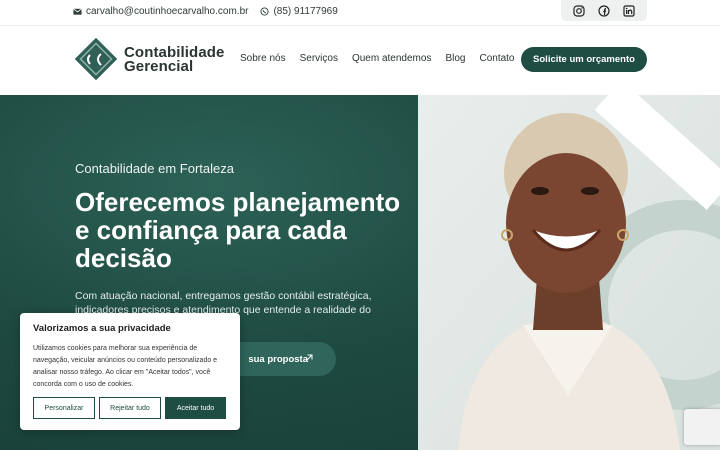 Image resolution: width=720 pixels, height=450 pixels. I want to click on social-links, so click(604, 10).